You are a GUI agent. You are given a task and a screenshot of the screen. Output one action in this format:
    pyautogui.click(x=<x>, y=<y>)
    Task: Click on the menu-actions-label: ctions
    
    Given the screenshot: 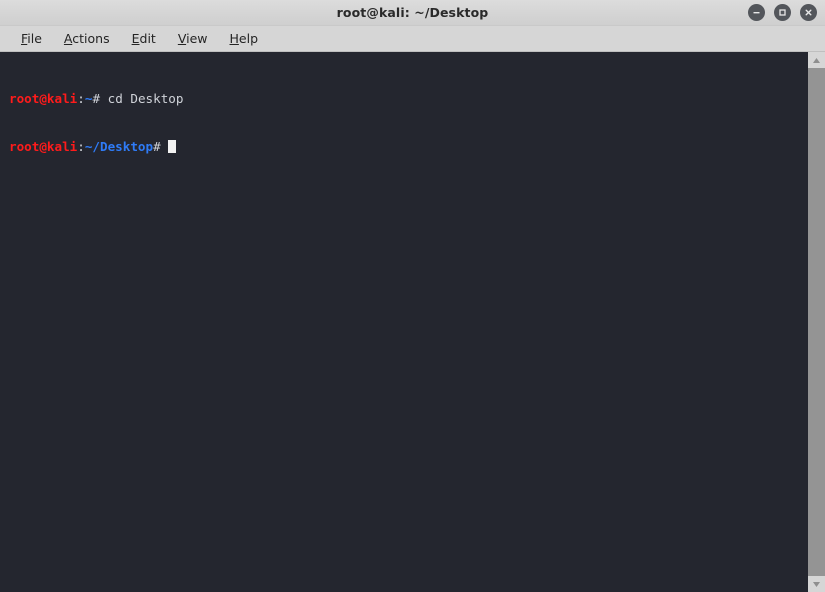 What is the action you would take?
    pyautogui.click(x=91, y=38)
    